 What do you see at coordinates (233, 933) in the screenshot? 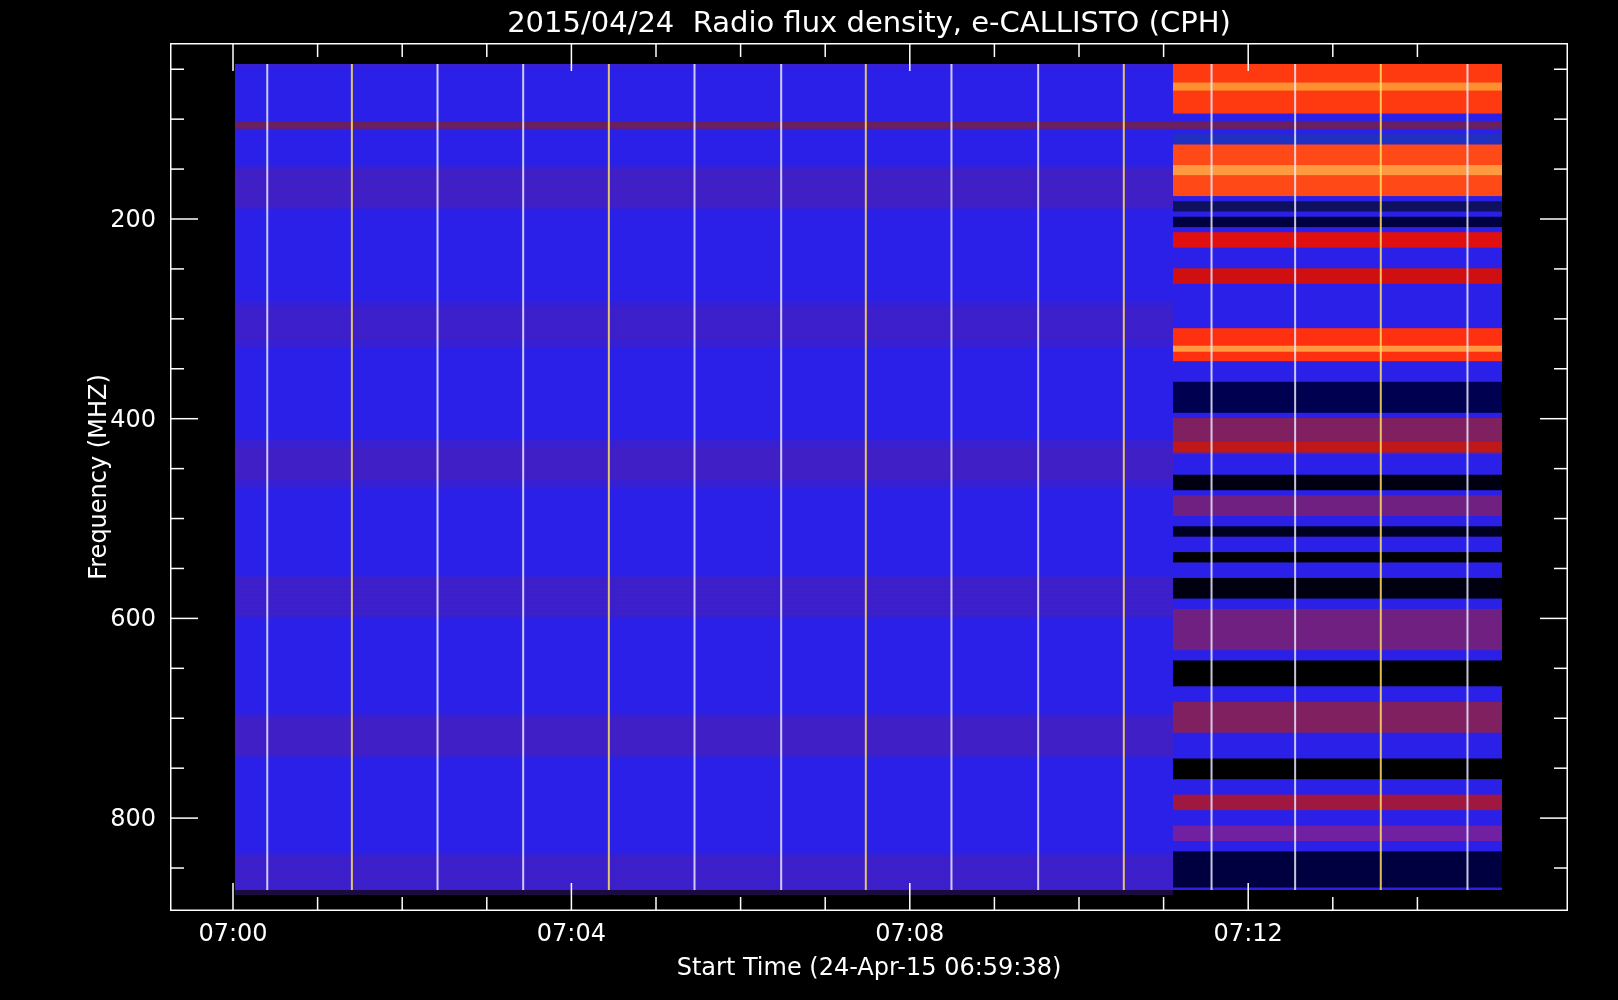
I see `x-tick-label: 07:00` at bounding box center [233, 933].